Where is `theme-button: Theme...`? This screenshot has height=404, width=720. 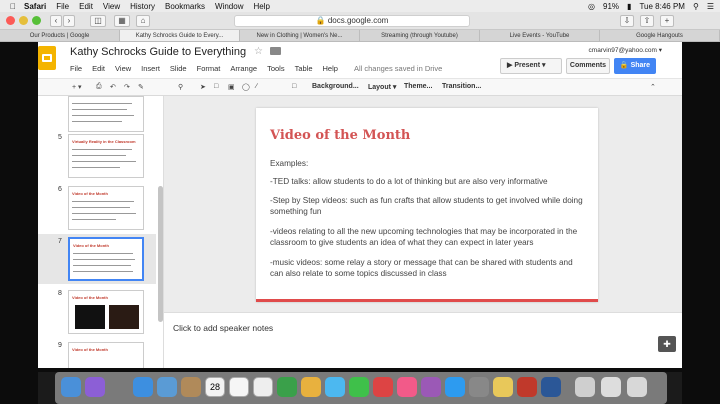 theme-button: Theme... is located at coordinates (418, 86).